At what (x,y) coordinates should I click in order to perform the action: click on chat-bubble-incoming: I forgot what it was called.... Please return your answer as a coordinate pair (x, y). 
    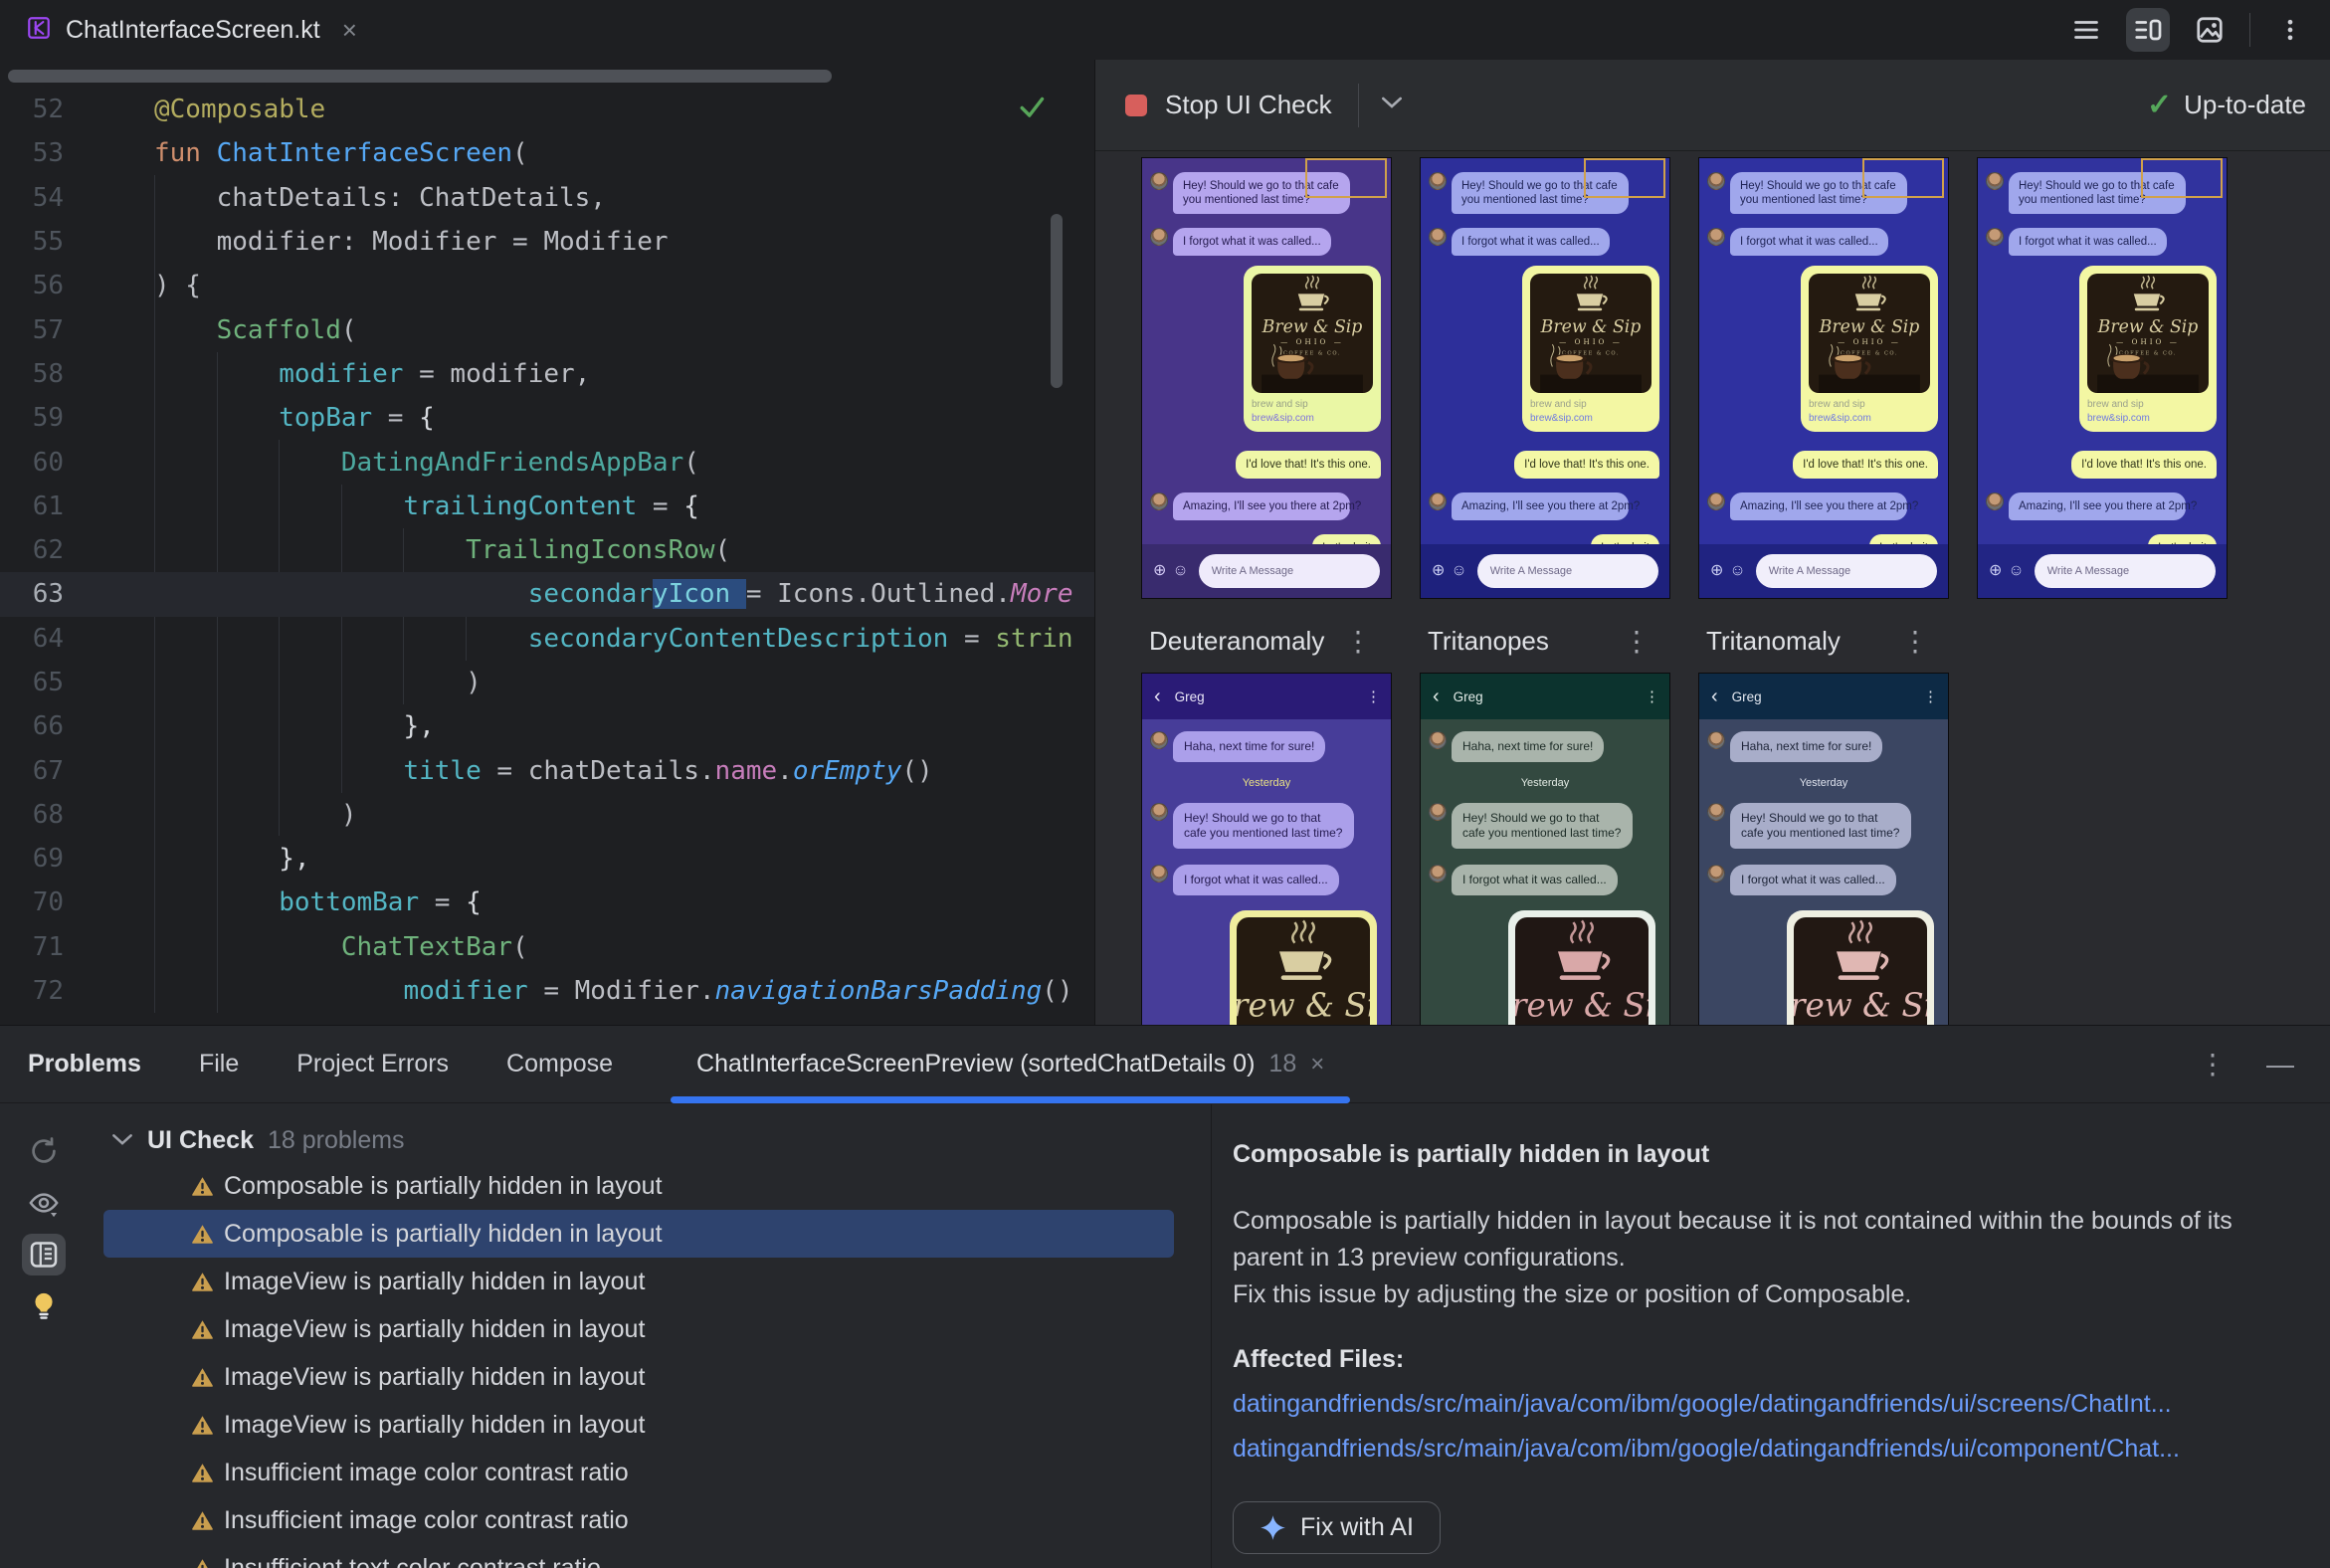
    Looking at the image, I should click on (1809, 242).